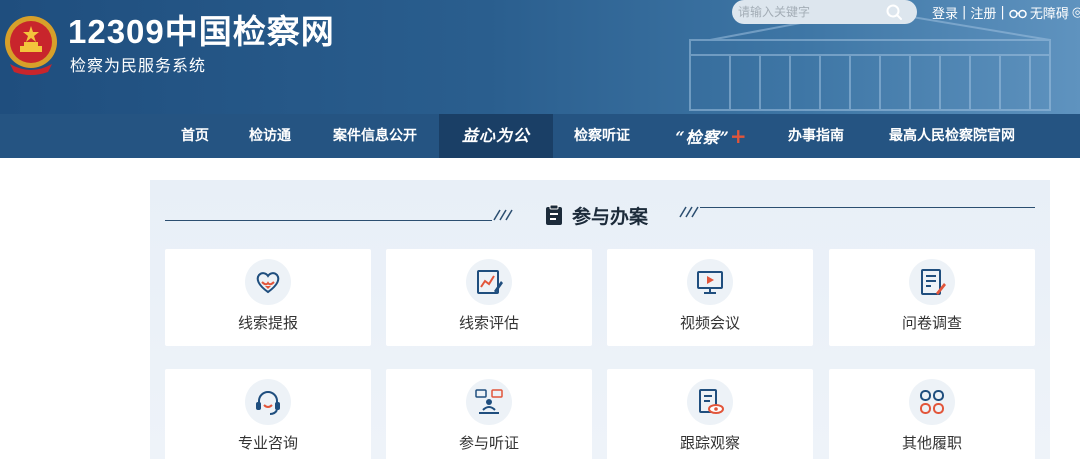  I want to click on document-pen-icon, so click(933, 282).